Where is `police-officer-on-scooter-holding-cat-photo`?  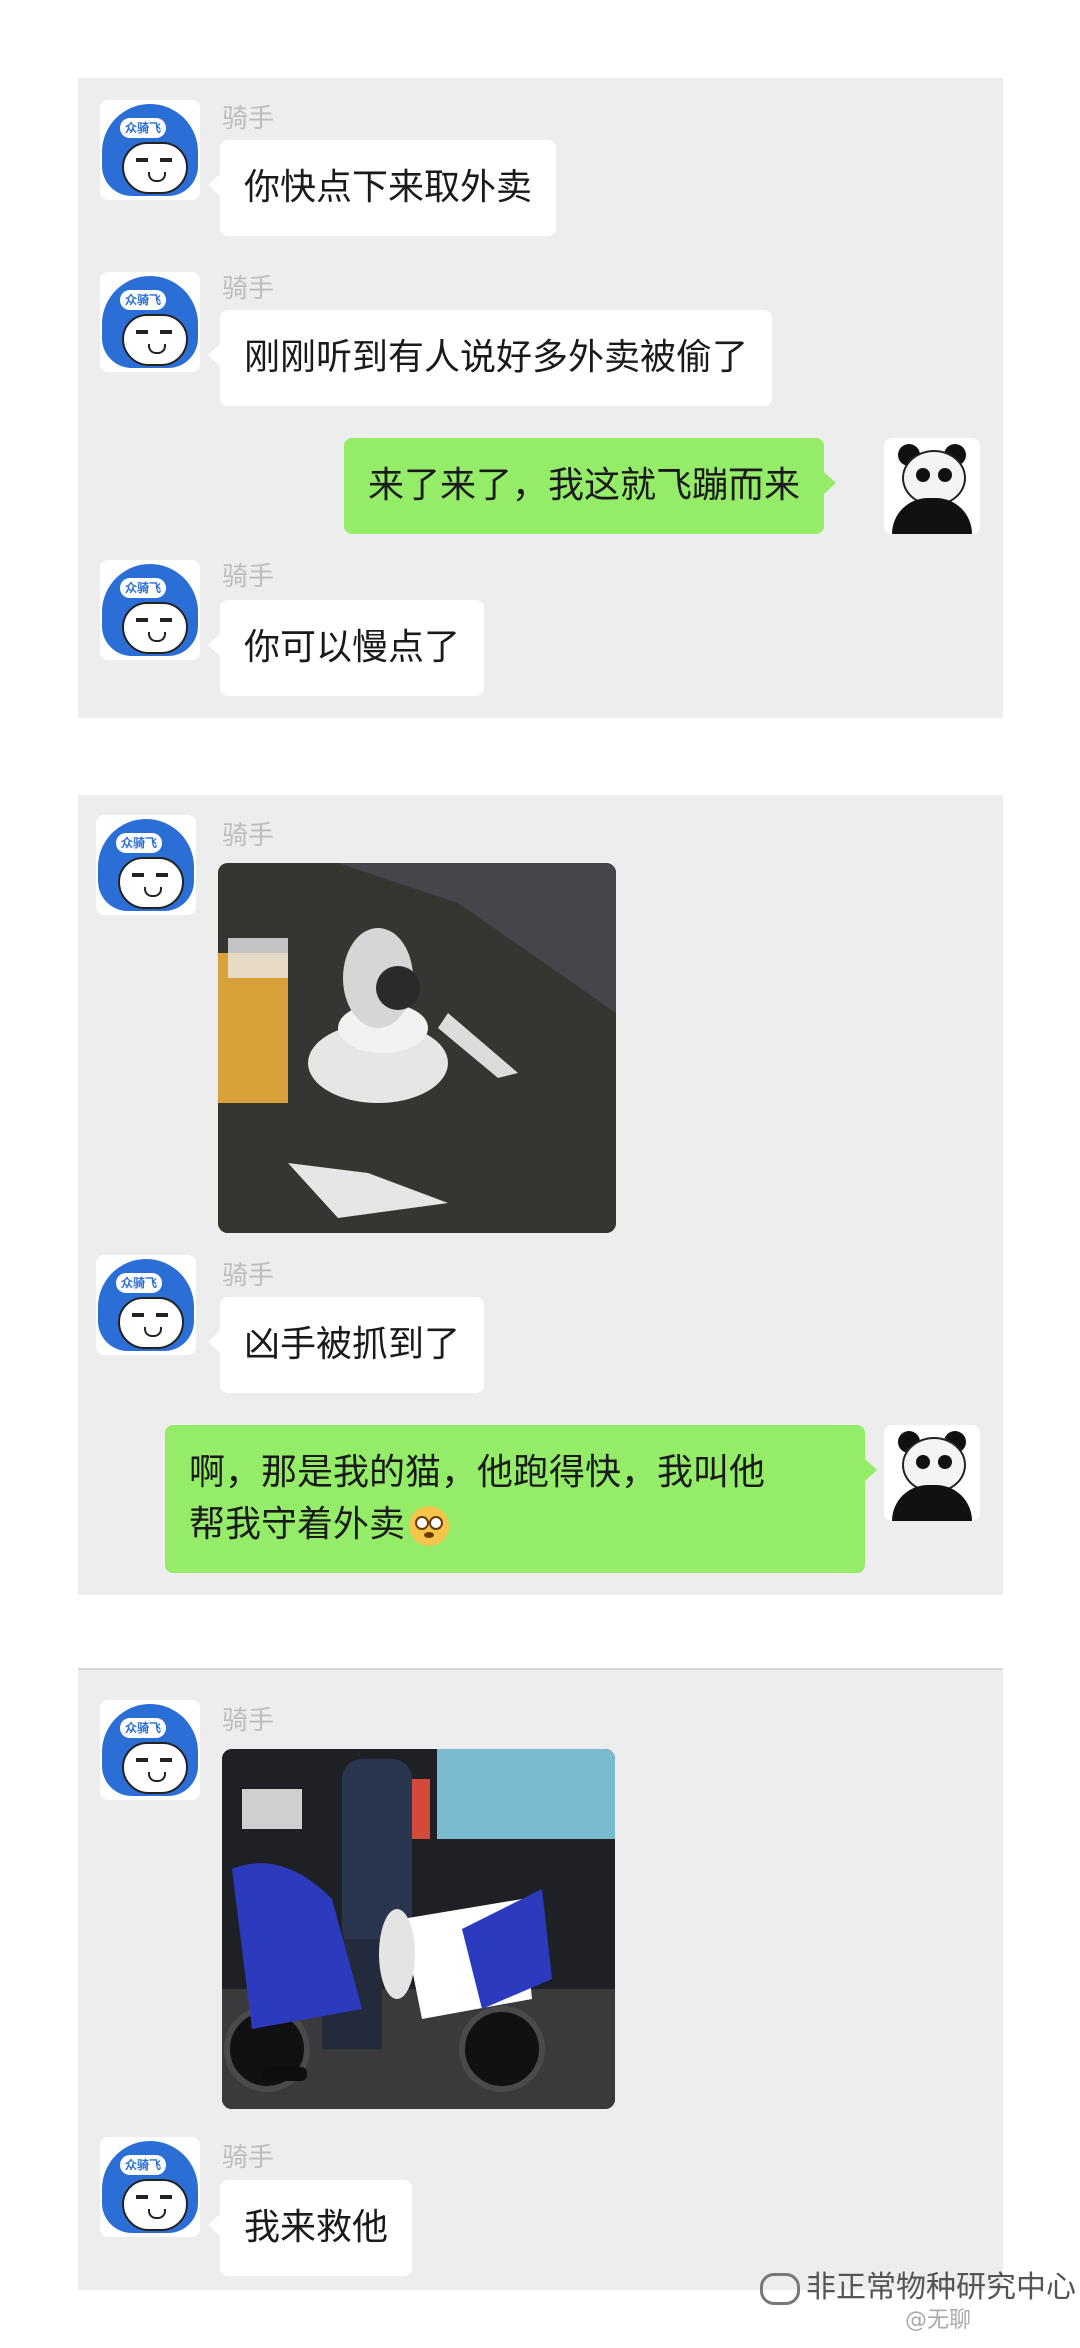
police-officer-on-scooter-holding-cat-photo is located at coordinates (418, 1929).